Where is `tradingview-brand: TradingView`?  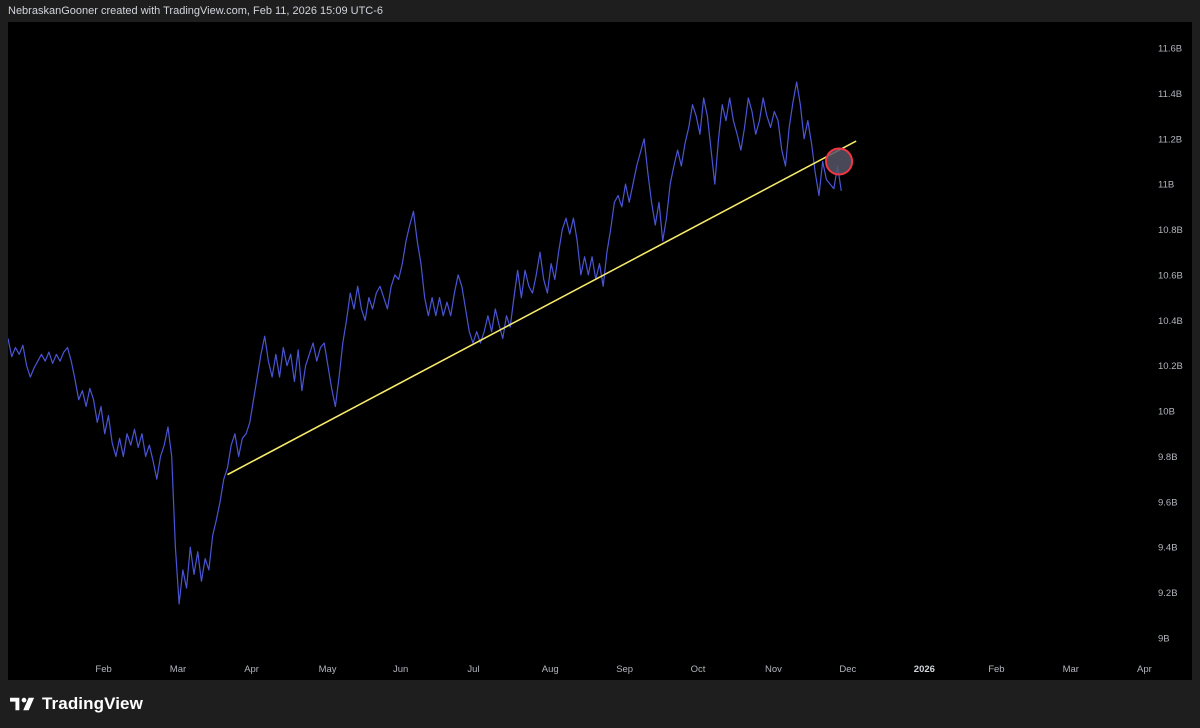
tradingview-brand: TradingView is located at coordinates (76, 704).